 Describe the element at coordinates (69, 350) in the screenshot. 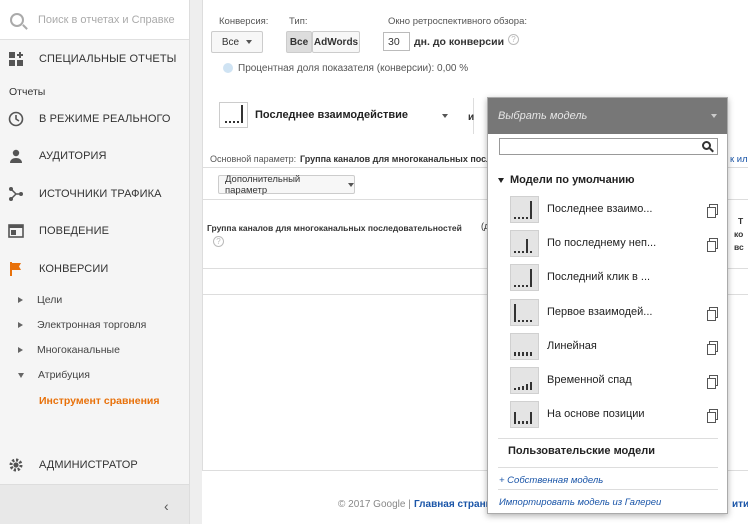

I see `sidebar-sub-multichannel: Многоканальные` at that location.